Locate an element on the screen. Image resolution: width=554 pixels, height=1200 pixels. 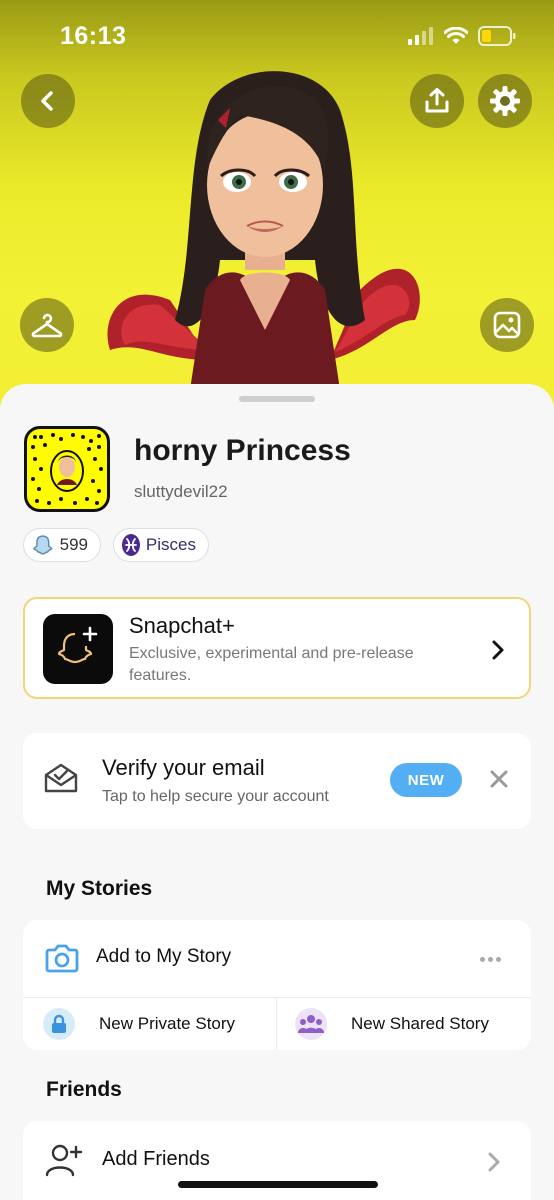
ghost-icon is located at coordinates (43, 545).